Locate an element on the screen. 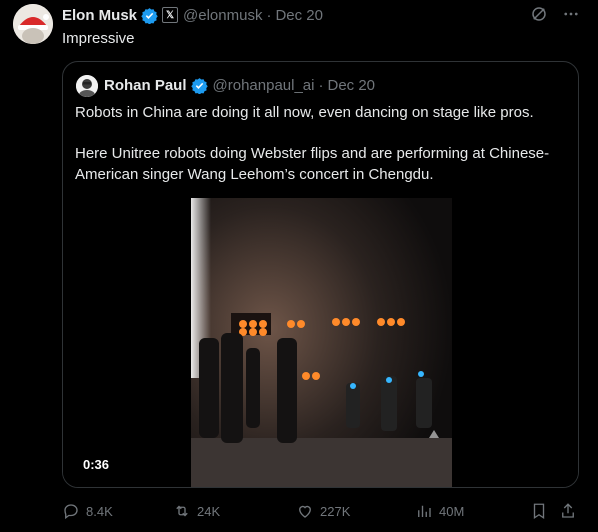  tweet-header: Elon Musk 𝕏 @elonmusk · Dec 20 is located at coordinates (192, 15).